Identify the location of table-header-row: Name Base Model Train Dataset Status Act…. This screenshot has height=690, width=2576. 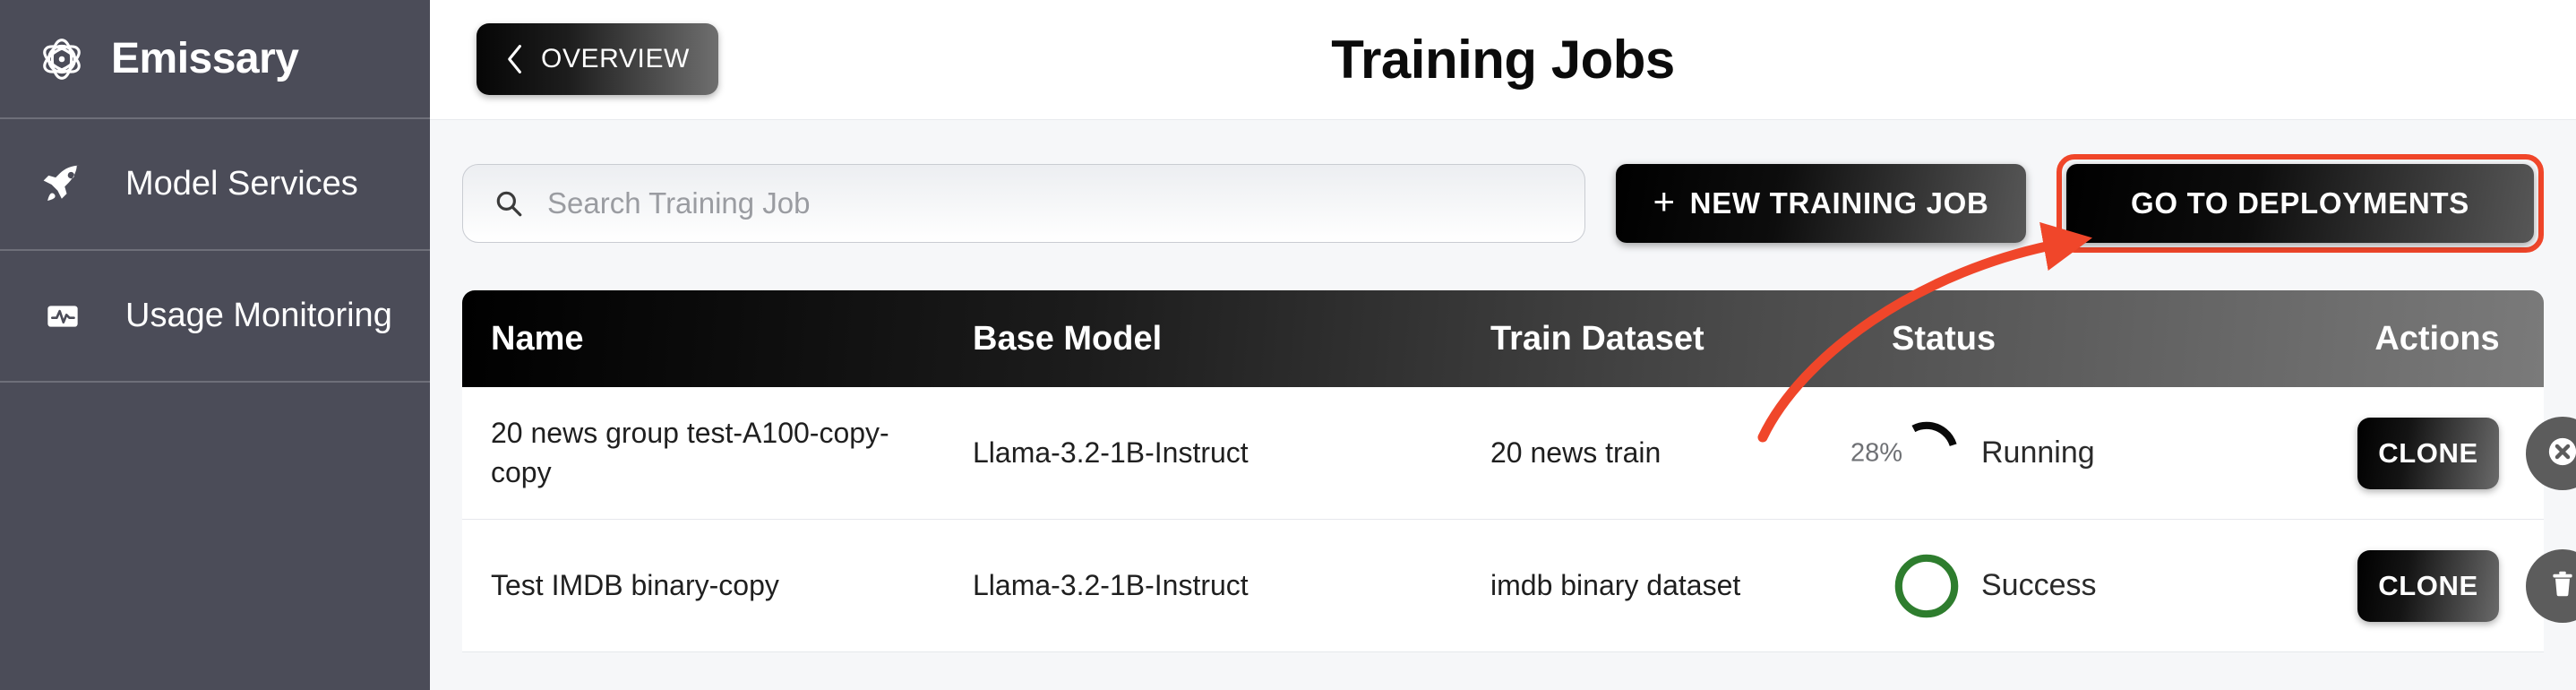
(1503, 338).